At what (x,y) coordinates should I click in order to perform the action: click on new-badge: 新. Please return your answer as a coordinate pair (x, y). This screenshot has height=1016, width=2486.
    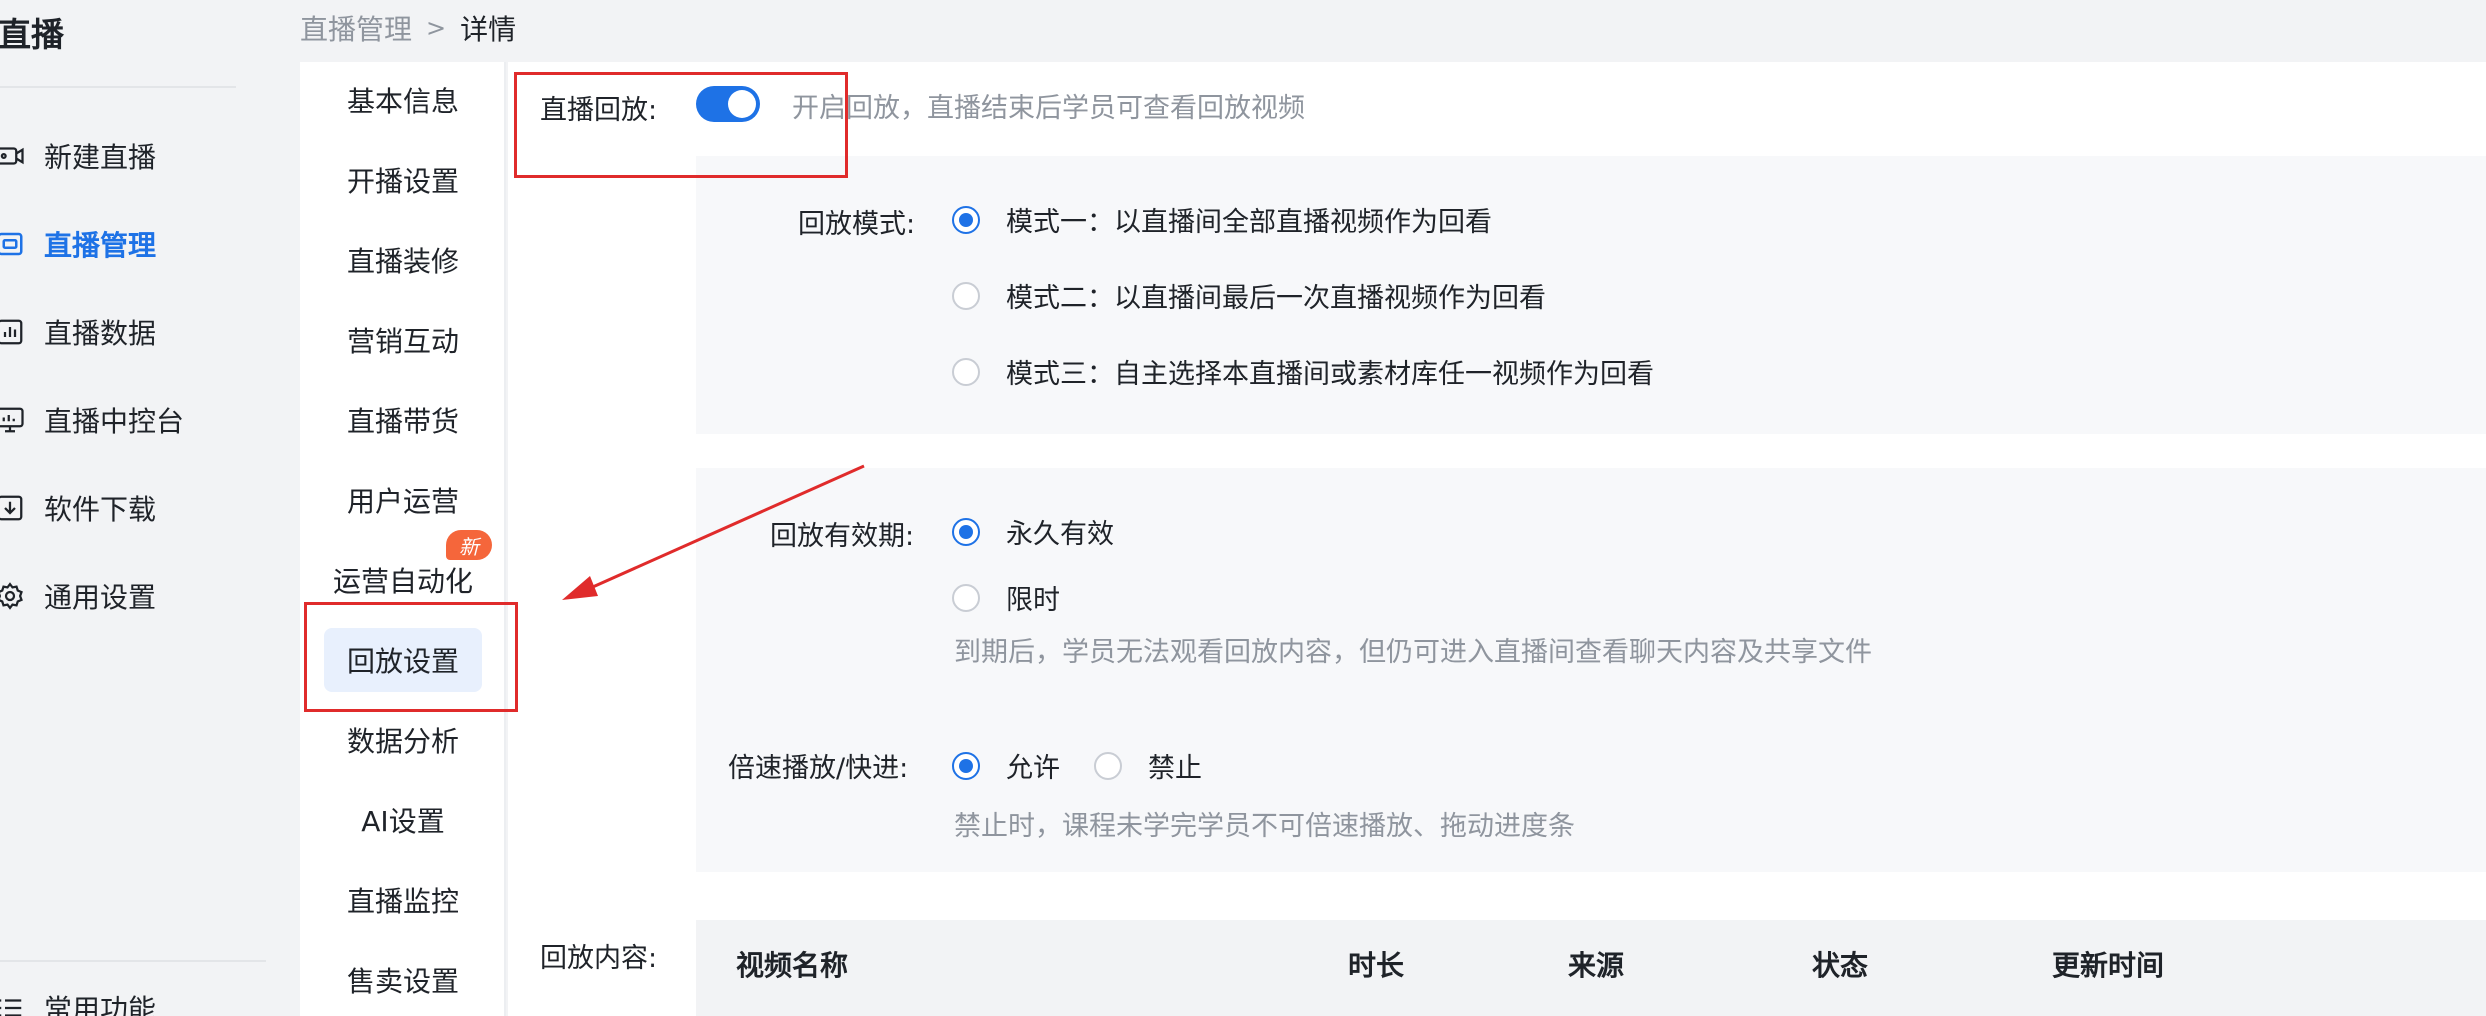
    Looking at the image, I should click on (469, 545).